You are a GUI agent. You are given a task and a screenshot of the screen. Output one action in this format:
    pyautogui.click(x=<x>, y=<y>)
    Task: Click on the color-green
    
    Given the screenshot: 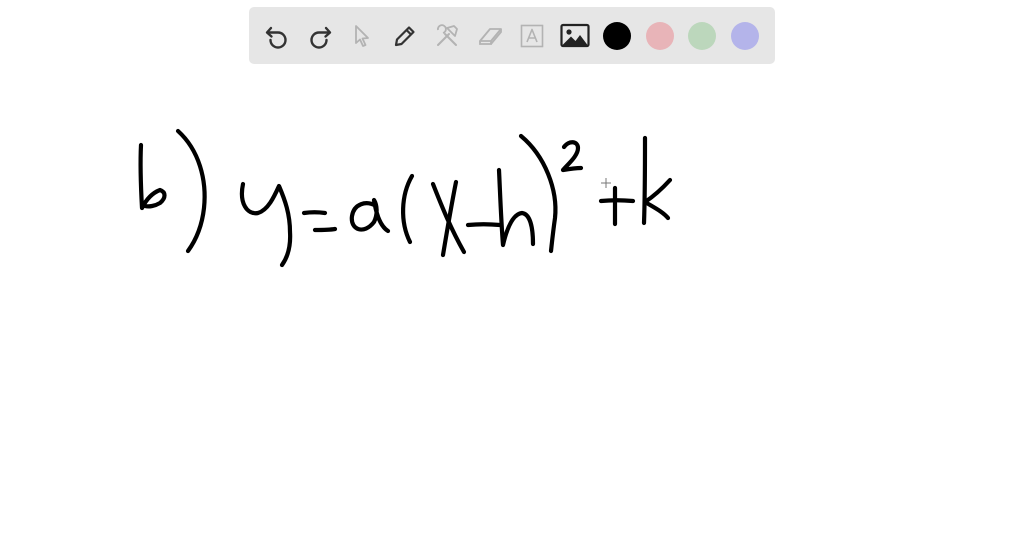 What is the action you would take?
    pyautogui.click(x=702, y=35)
    